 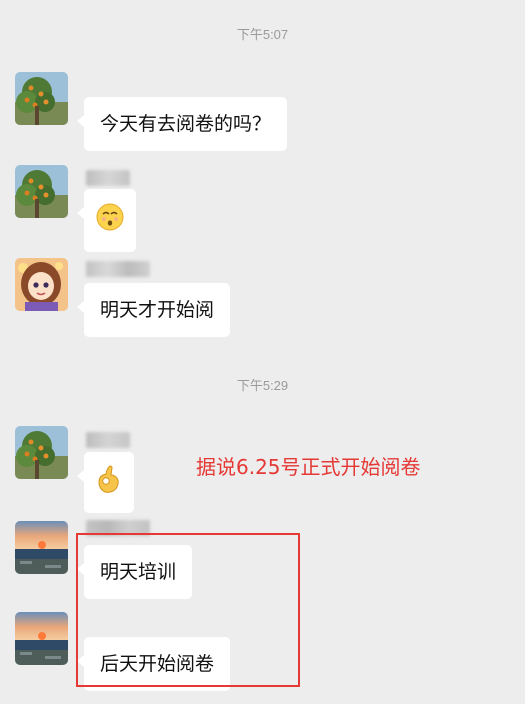 What do you see at coordinates (308, 467) in the screenshot?
I see `red-annotation-text: 据说6.25号正式开始阅卷` at bounding box center [308, 467].